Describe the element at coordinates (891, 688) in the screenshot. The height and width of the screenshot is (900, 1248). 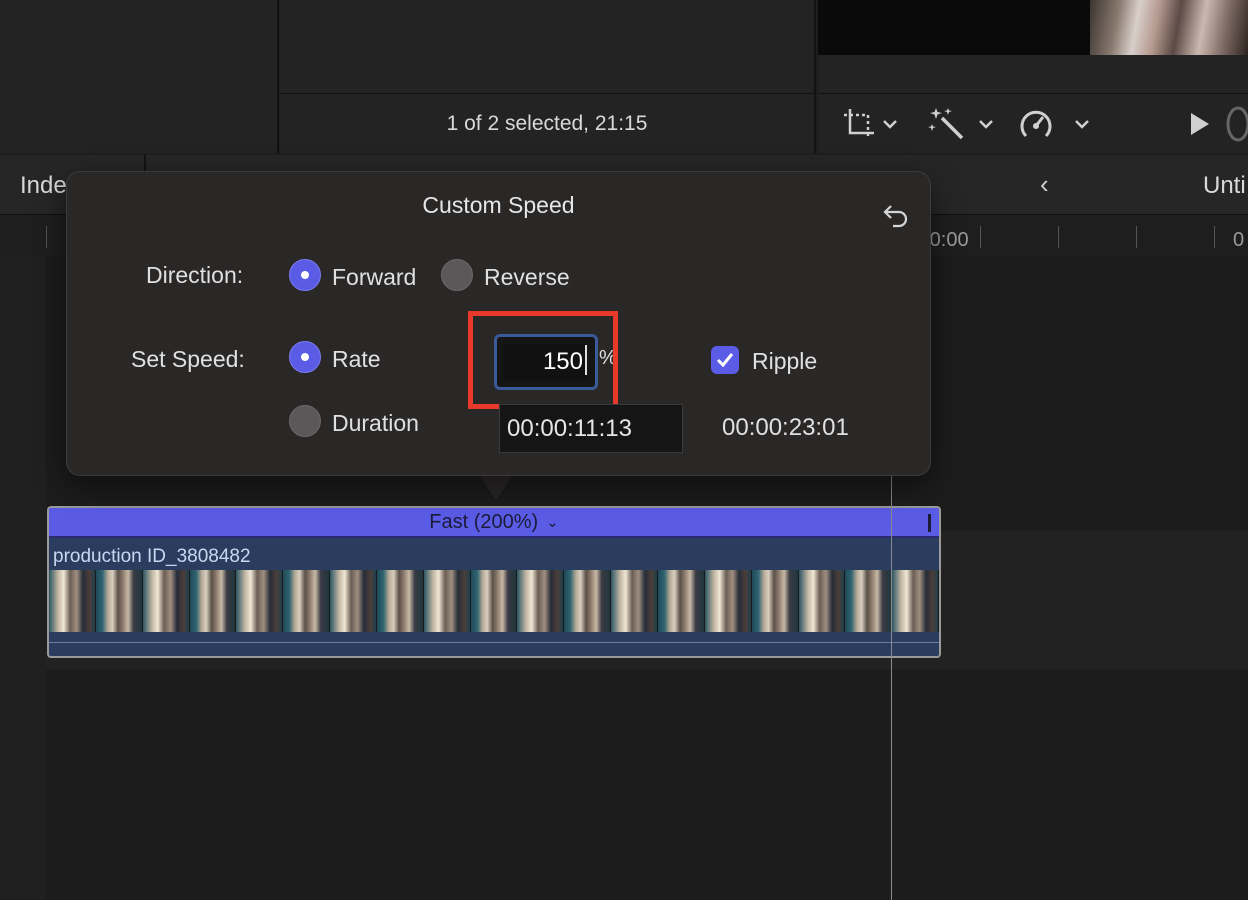
I see `playhead` at that location.